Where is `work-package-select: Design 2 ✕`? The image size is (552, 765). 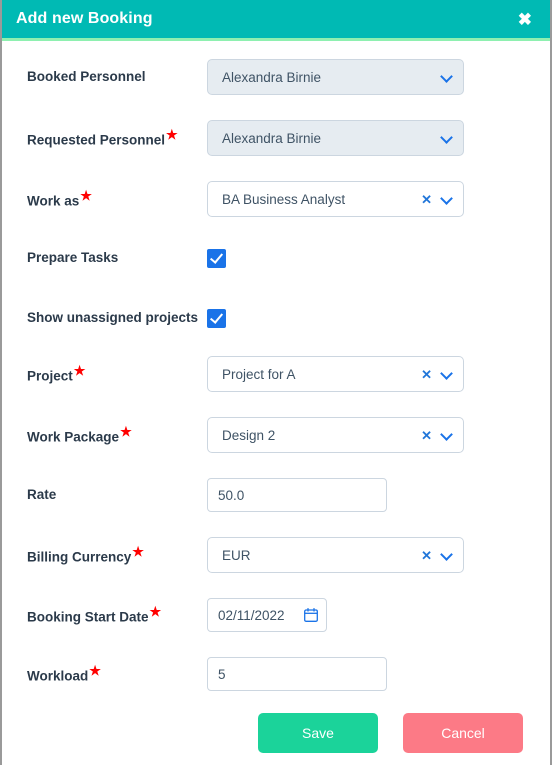
work-package-select: Design 2 ✕ is located at coordinates (335, 435).